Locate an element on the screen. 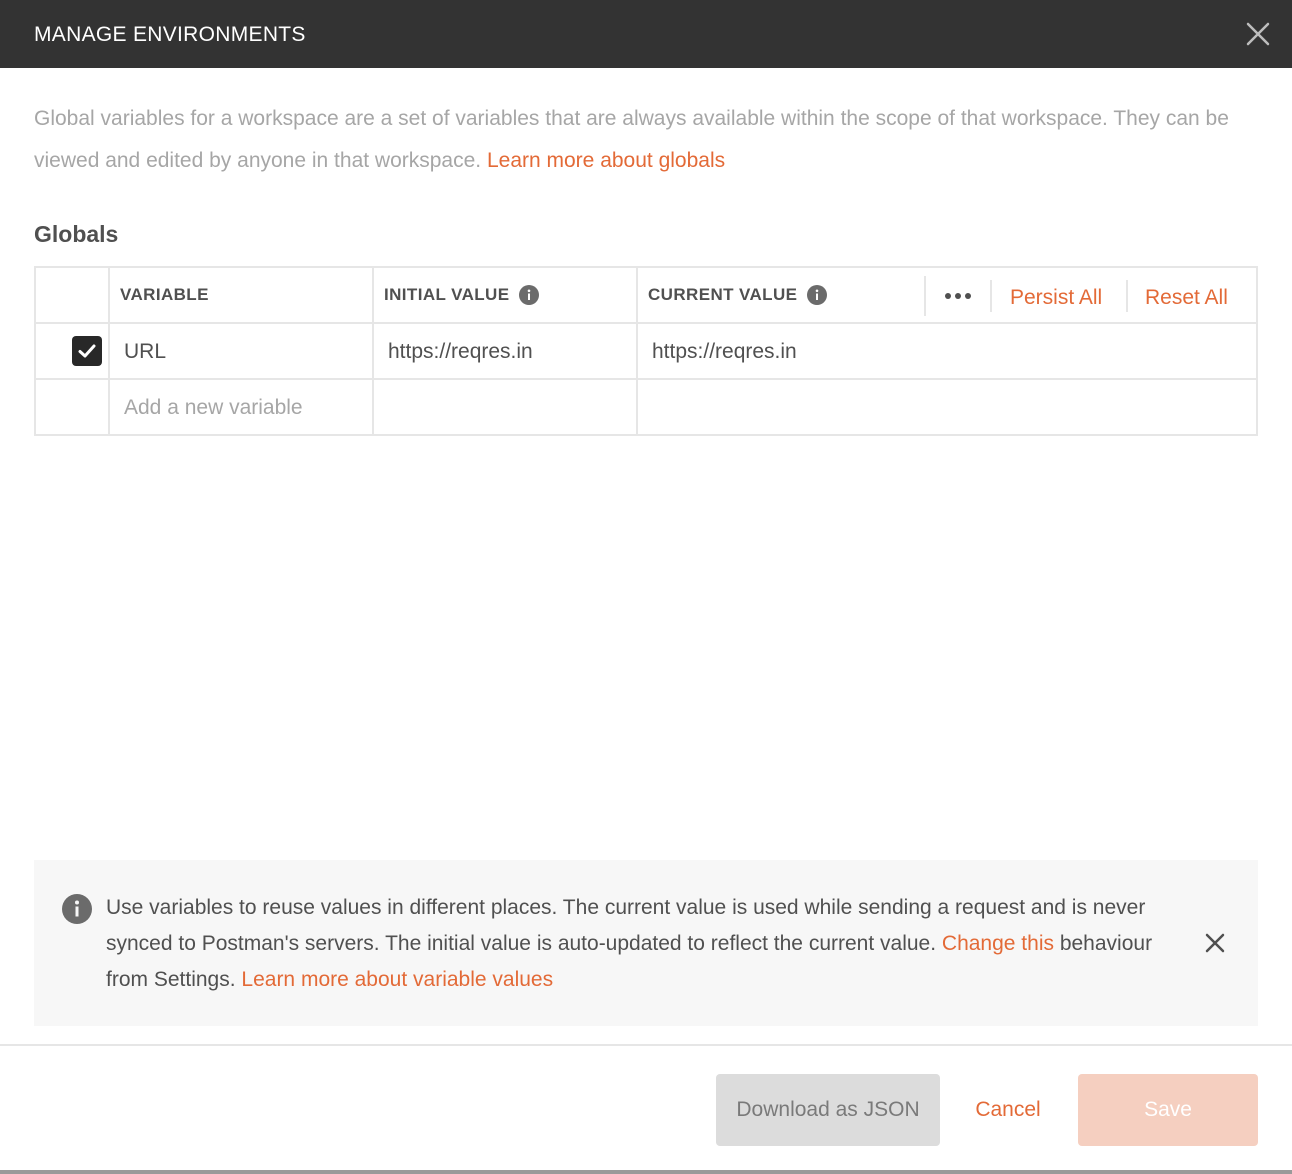 The width and height of the screenshot is (1292, 1174). variable-enabled-checkbox is located at coordinates (87, 351).